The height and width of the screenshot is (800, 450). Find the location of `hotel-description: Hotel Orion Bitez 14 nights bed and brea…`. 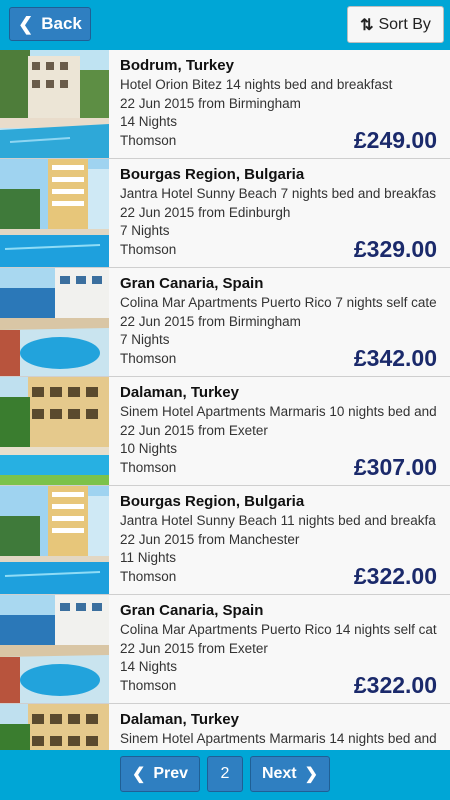

hotel-description: Hotel Orion Bitez 14 nights bed and brea… is located at coordinates (256, 84).